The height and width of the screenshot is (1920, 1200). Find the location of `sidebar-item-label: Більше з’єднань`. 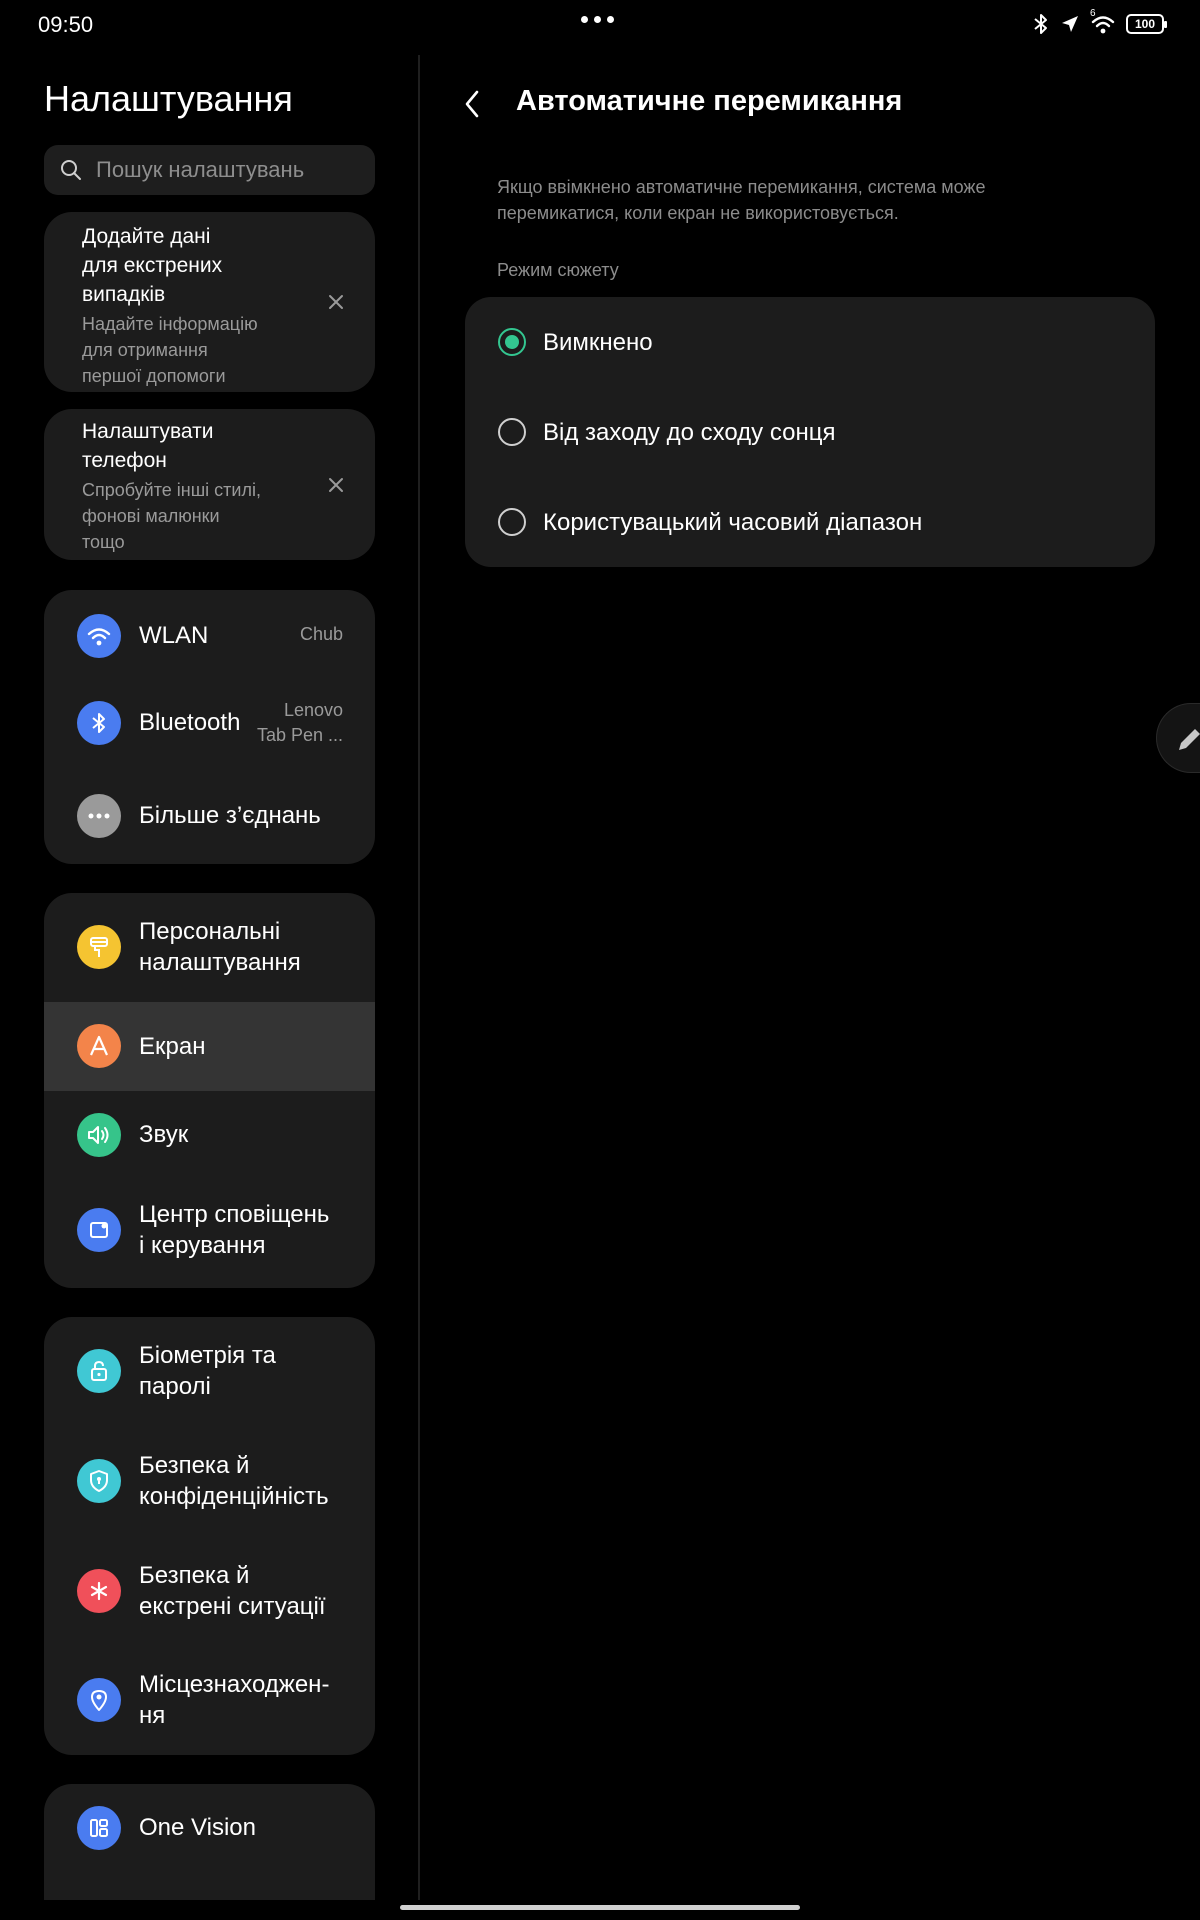

sidebar-item-label: Більше з’єднань is located at coordinates (230, 815).